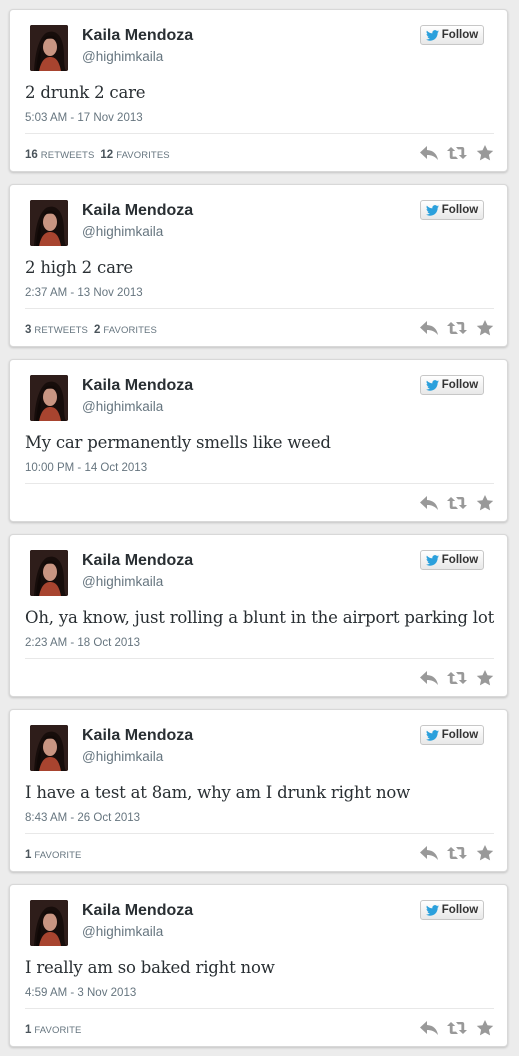 The height and width of the screenshot is (1056, 519). What do you see at coordinates (84, 293) in the screenshot?
I see `tweet-timestamp: 2:37 AM - 13 Nov 2013` at bounding box center [84, 293].